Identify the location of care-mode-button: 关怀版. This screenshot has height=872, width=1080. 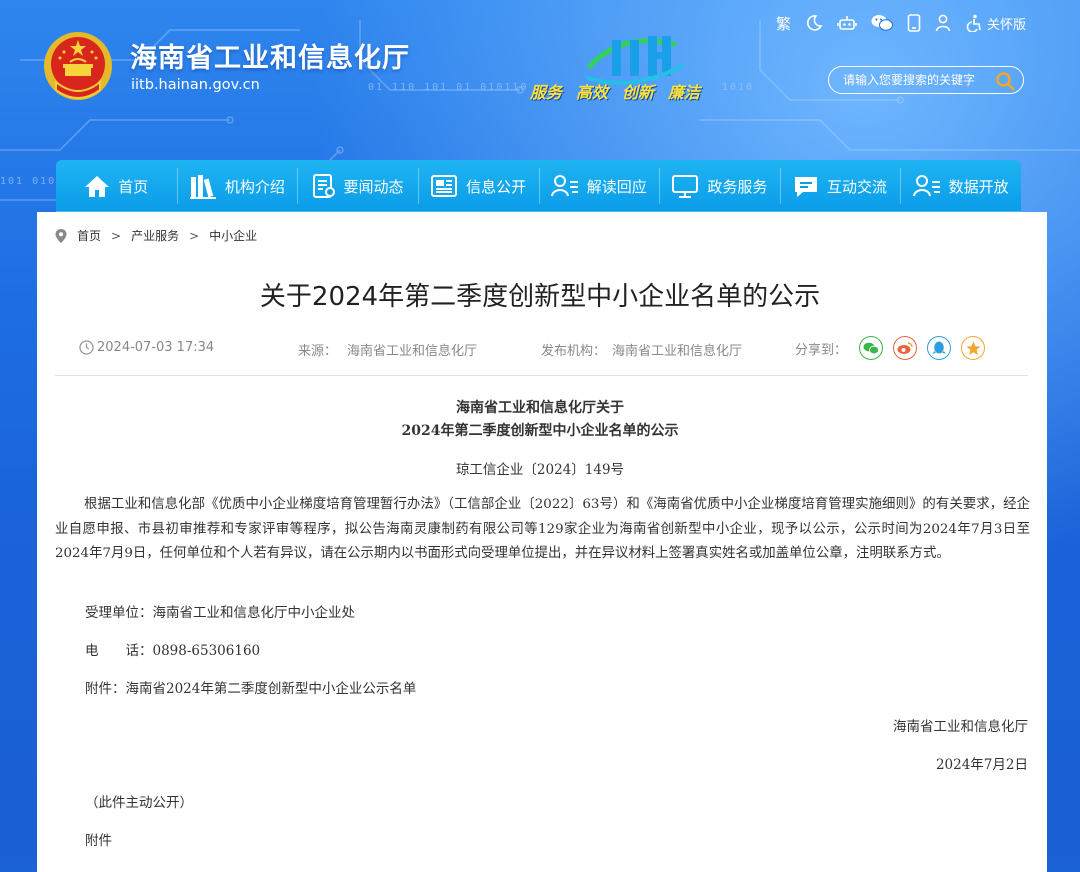
(995, 23).